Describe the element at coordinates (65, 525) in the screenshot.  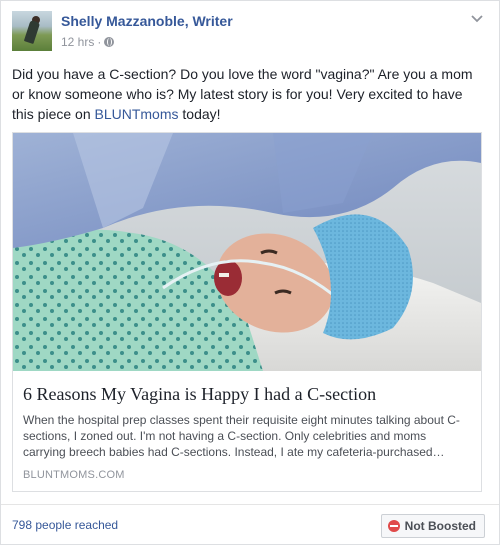
I see `people-reached: 798 people reached` at that location.